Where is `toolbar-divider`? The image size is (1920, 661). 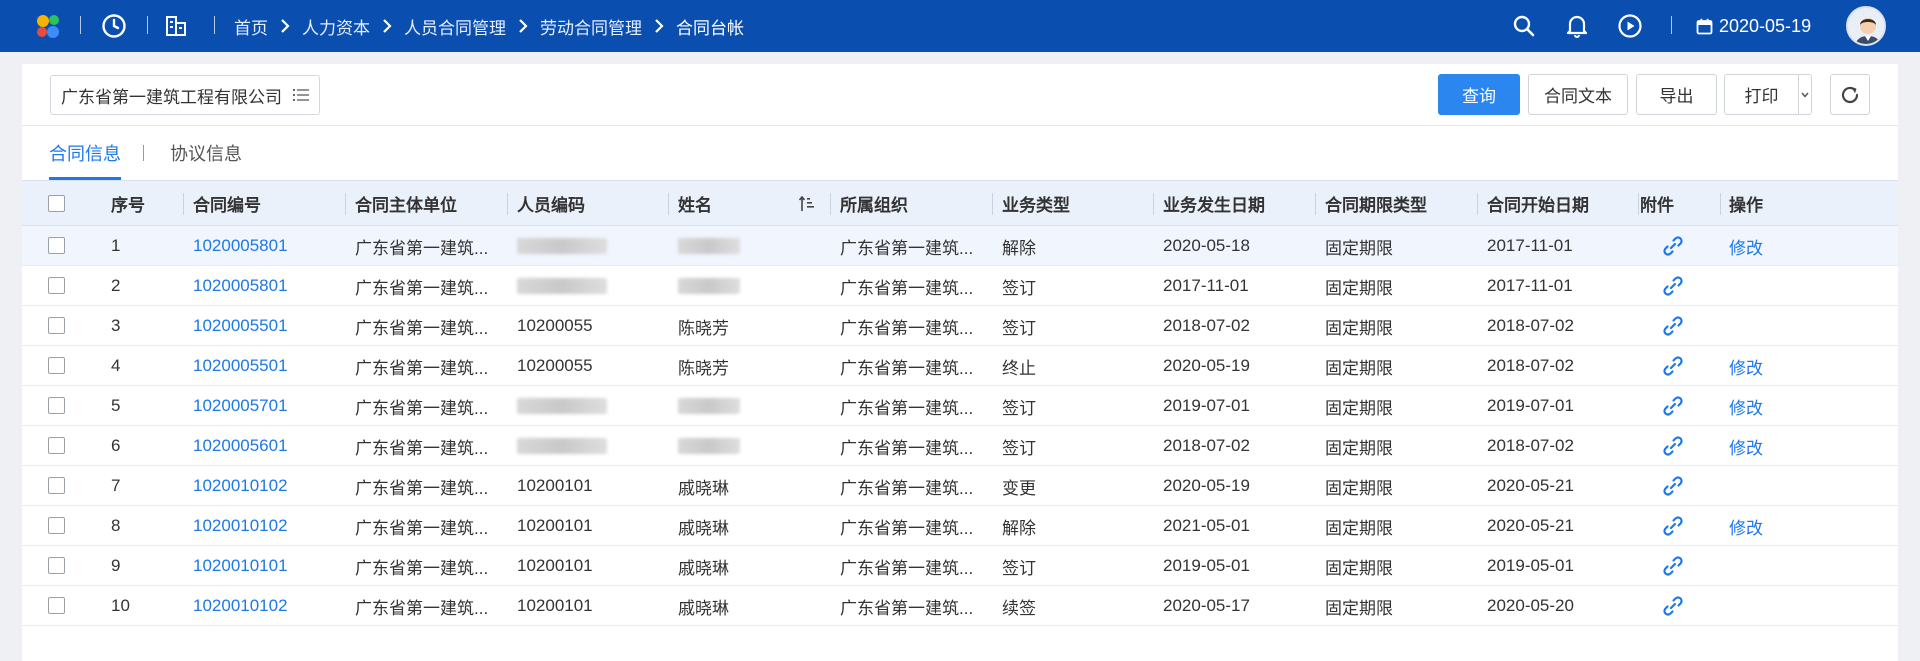 toolbar-divider is located at coordinates (960, 125).